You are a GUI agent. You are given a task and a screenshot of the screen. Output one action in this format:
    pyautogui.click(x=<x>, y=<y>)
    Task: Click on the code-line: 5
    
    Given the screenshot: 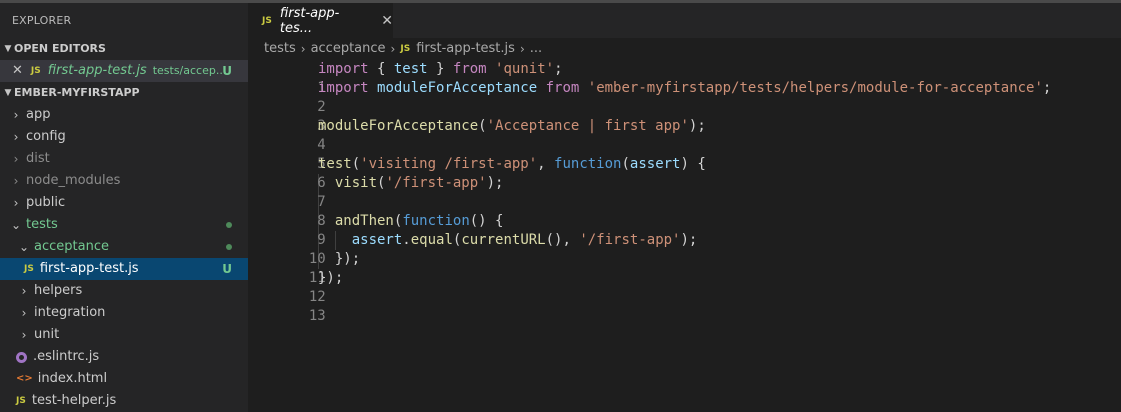 What is the action you would take?
    pyautogui.click(x=684, y=154)
    